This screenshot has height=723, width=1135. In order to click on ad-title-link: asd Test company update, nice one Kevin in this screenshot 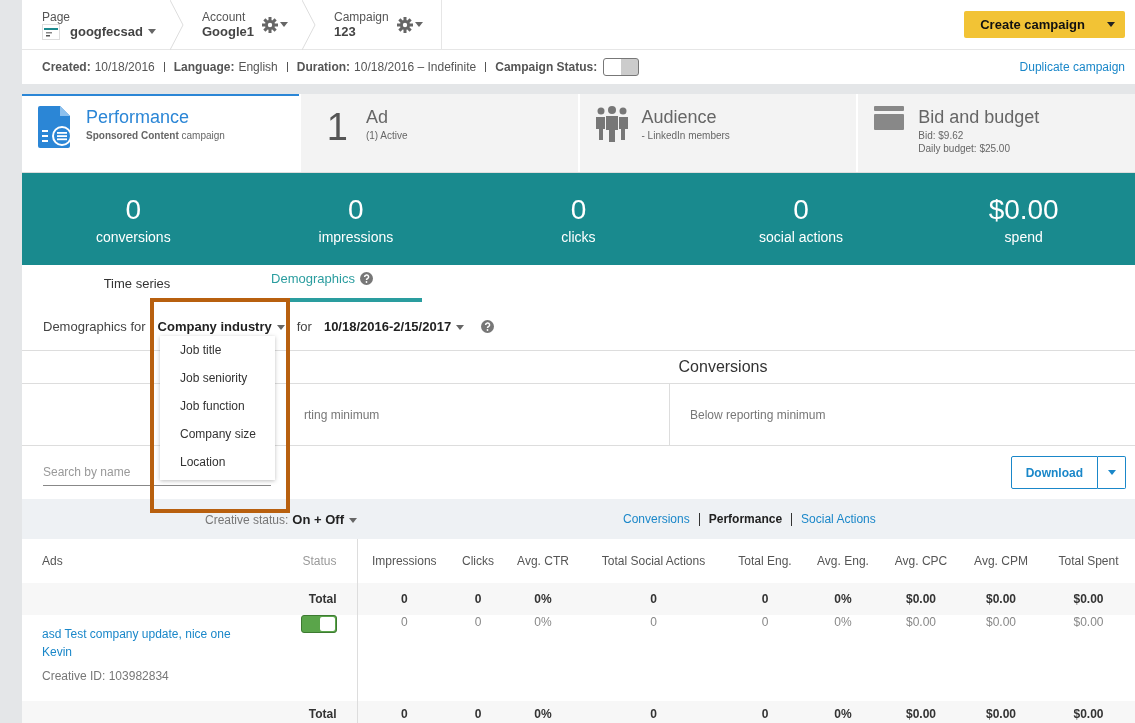, I will do `click(146, 643)`.